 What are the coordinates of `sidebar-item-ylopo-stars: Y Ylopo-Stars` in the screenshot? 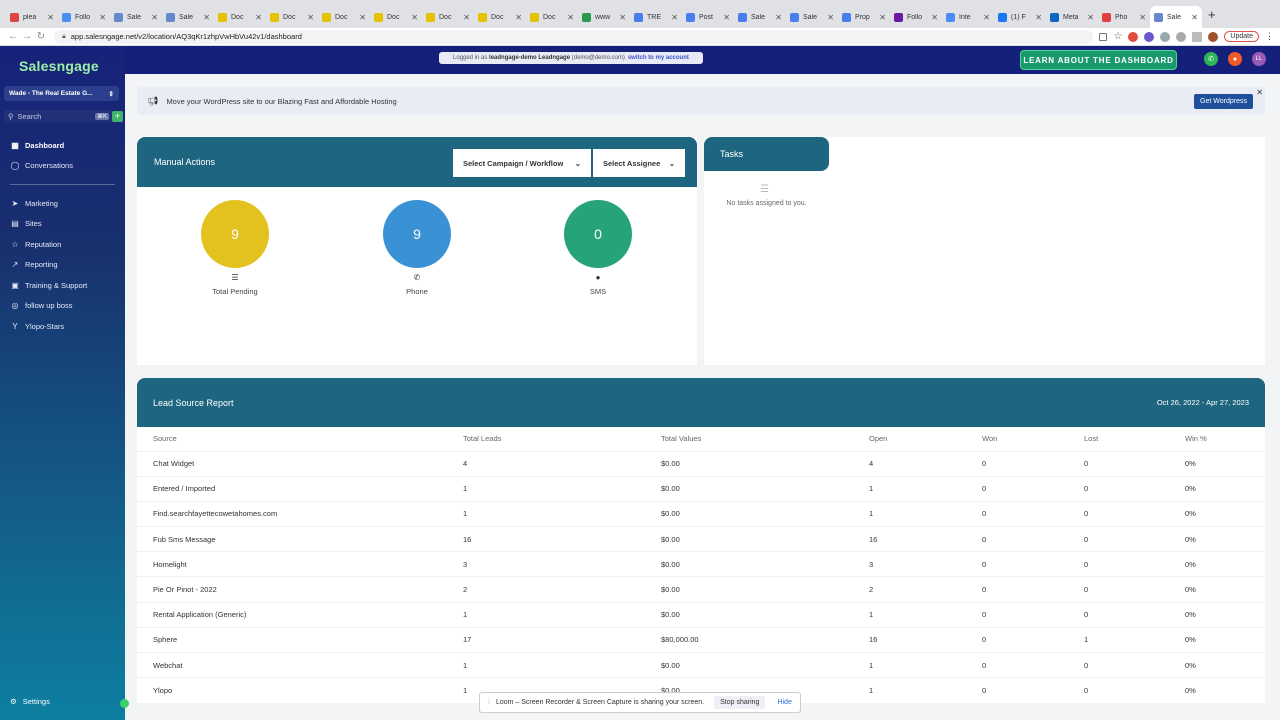 It's located at (62, 326).